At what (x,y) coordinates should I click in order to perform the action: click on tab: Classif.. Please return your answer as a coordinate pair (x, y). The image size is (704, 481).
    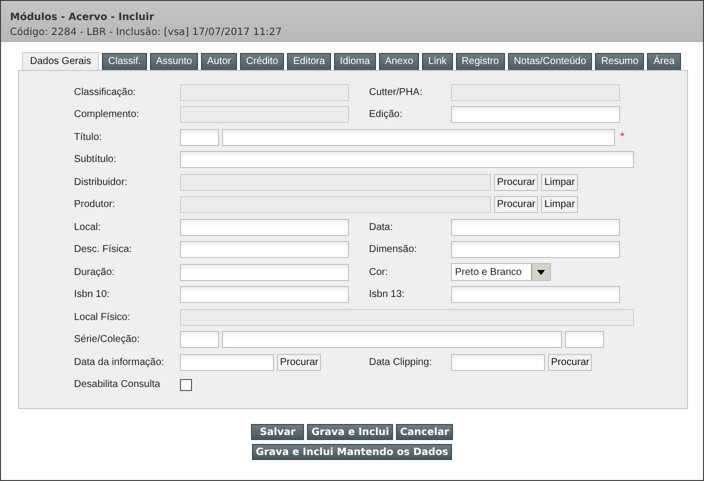
    Looking at the image, I should click on (124, 61).